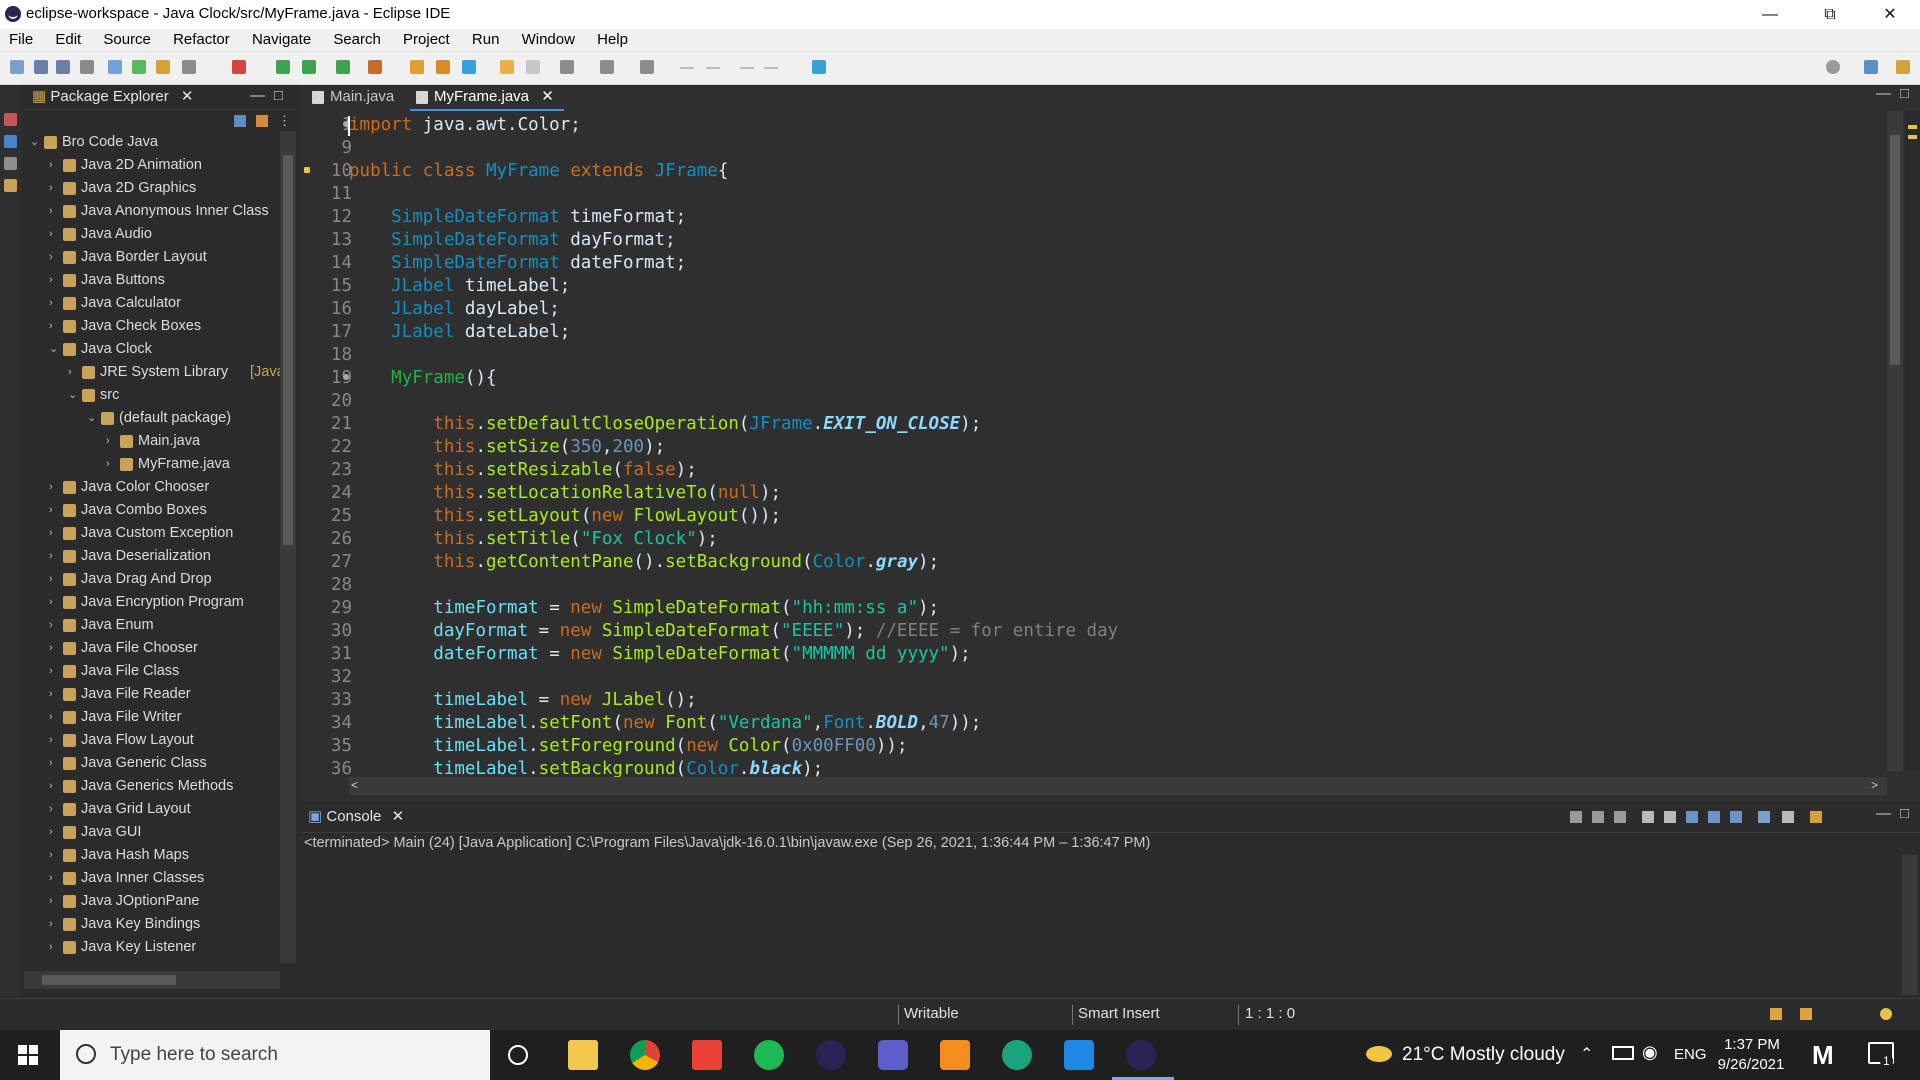 Image resolution: width=1920 pixels, height=1080 pixels. What do you see at coordinates (1379, 1054) in the screenshot?
I see `weather-icon` at bounding box center [1379, 1054].